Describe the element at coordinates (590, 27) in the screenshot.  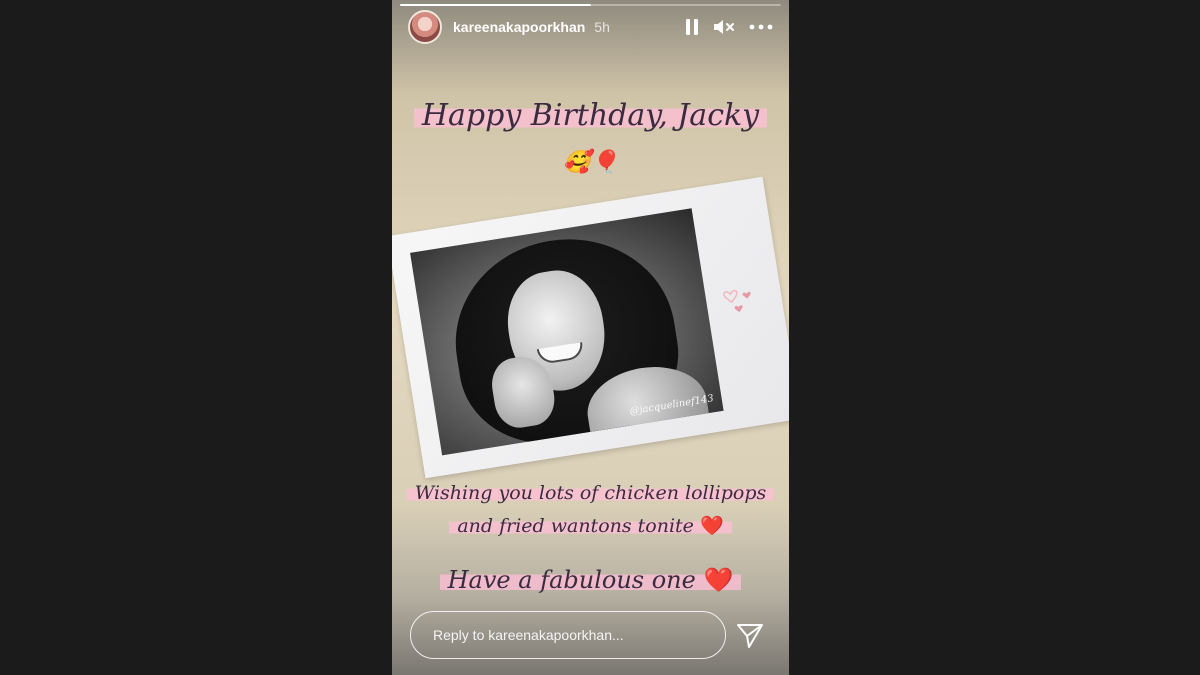
I see `story-header: kareenakapoorkhan 5h` at that location.